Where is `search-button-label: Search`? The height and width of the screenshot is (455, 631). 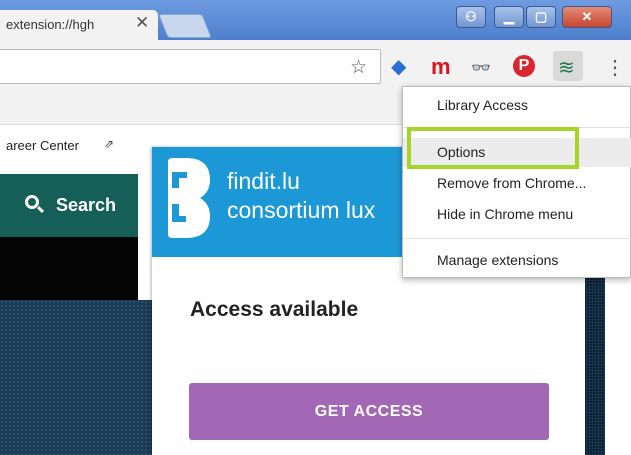 search-button-label: Search is located at coordinates (86, 205).